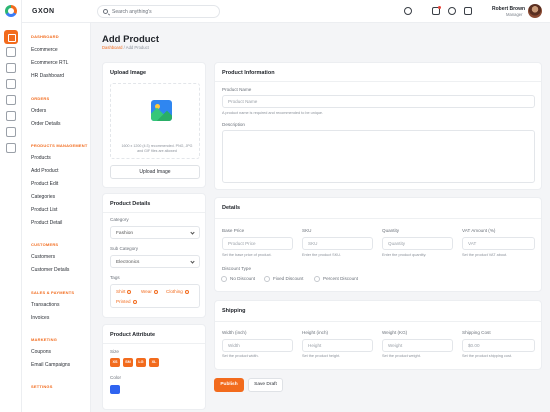 The width and height of the screenshot is (550, 412). Describe the element at coordinates (11, 116) in the screenshot. I see `layers-icon` at that location.